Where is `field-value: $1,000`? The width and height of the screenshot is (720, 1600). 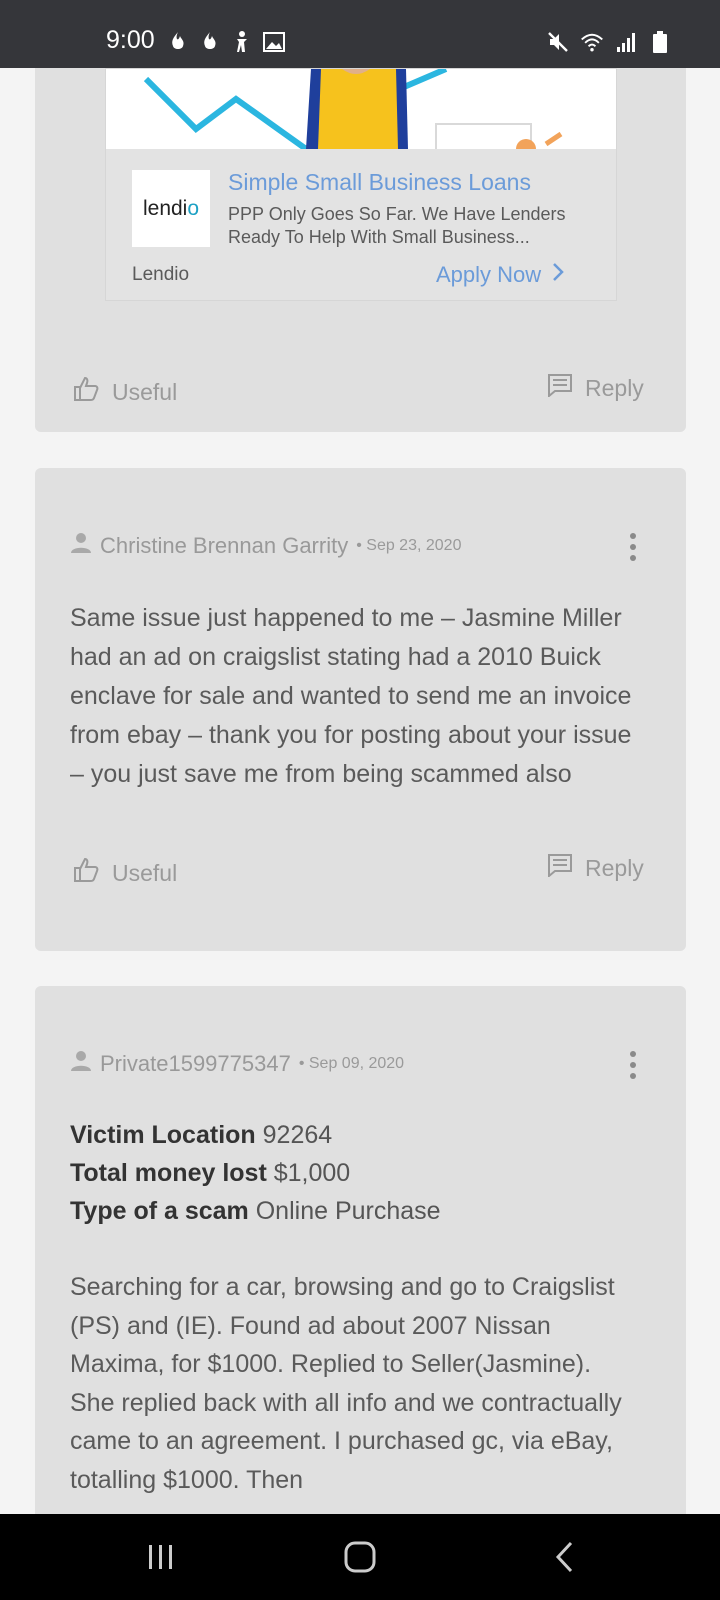 field-value: $1,000 is located at coordinates (312, 1173).